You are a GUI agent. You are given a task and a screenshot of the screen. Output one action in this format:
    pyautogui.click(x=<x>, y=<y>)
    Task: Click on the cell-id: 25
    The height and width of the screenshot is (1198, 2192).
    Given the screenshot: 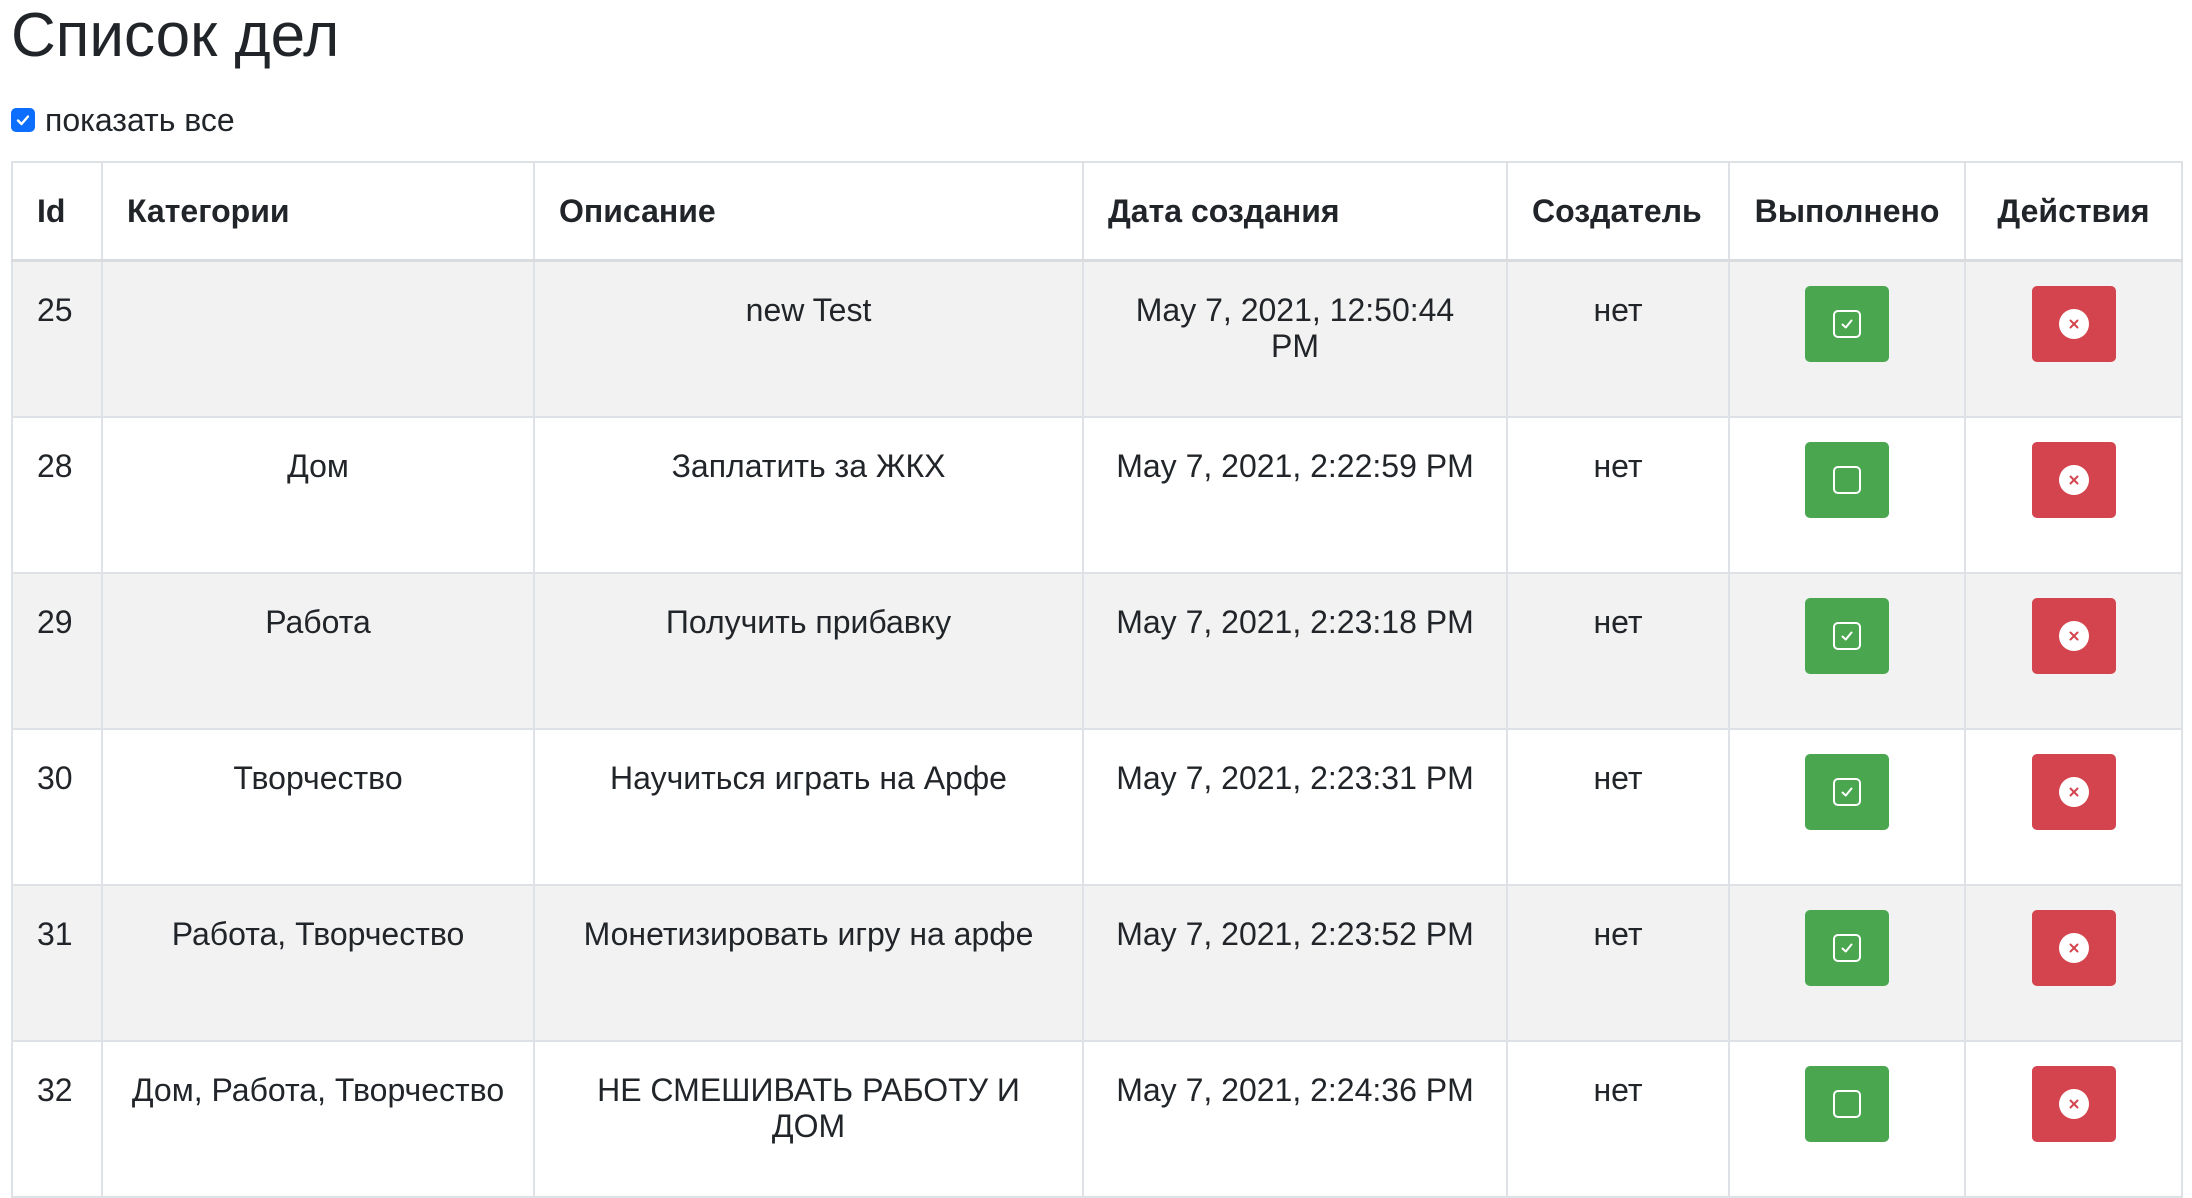 What is the action you would take?
    pyautogui.click(x=57, y=338)
    